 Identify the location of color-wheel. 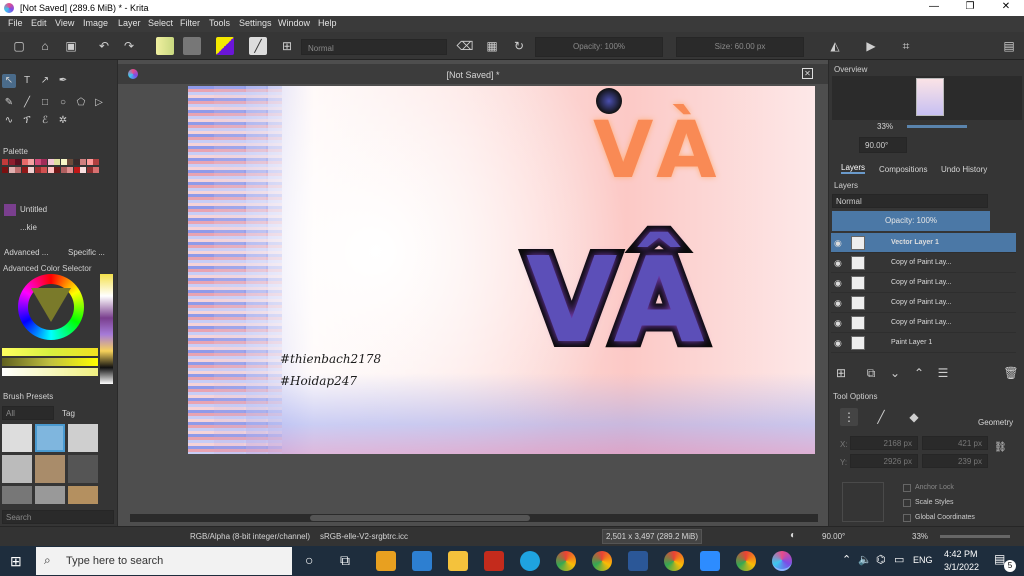
(51, 307).